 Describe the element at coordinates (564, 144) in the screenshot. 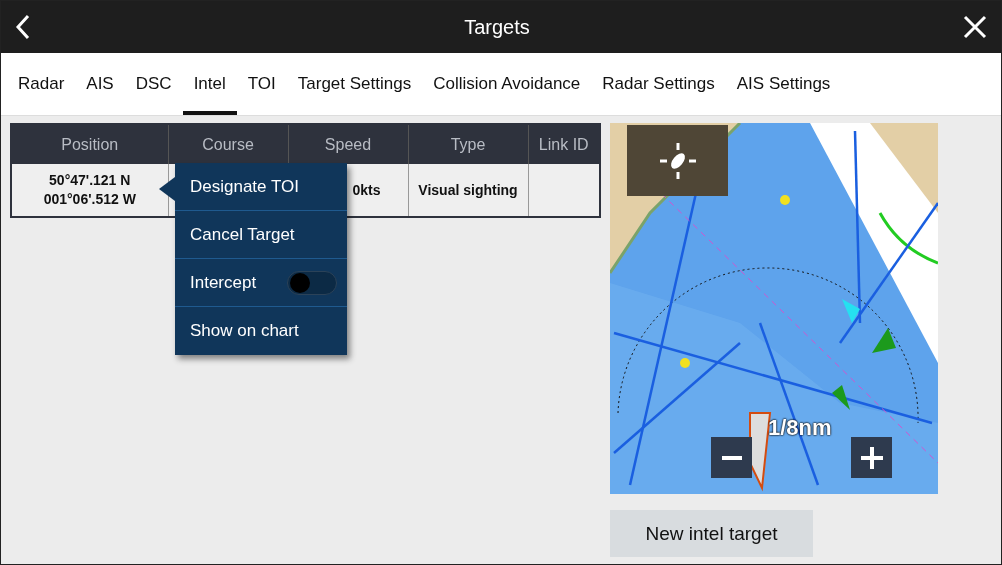

I see `column-header: Link ID` at that location.